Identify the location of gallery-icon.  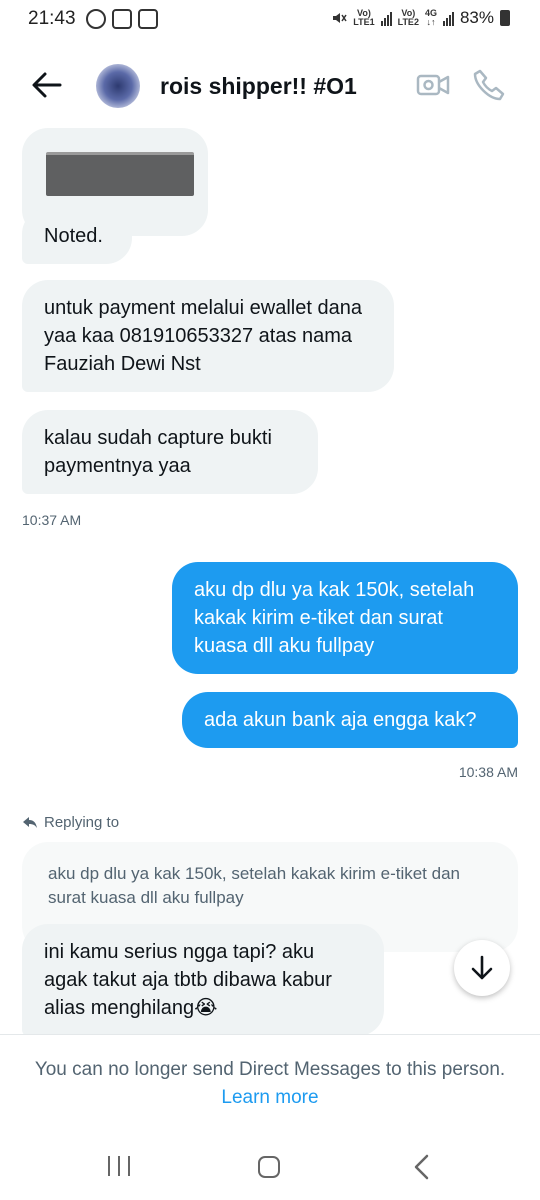
(148, 19).